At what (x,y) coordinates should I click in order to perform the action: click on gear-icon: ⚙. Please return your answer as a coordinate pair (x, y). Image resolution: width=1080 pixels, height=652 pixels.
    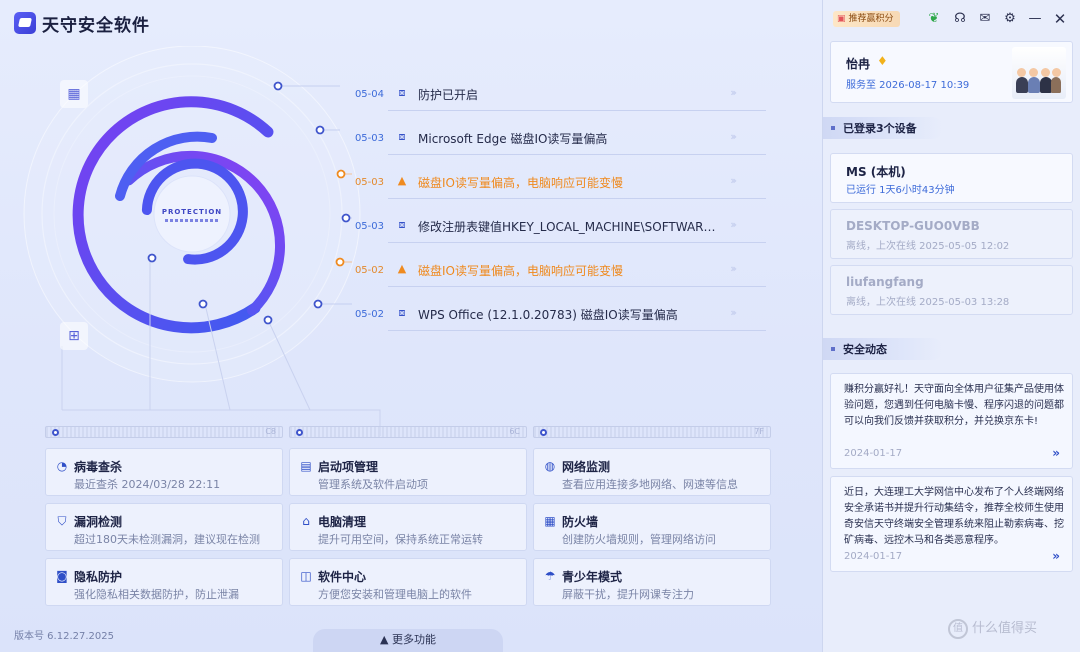
    Looking at the image, I should click on (1010, 19).